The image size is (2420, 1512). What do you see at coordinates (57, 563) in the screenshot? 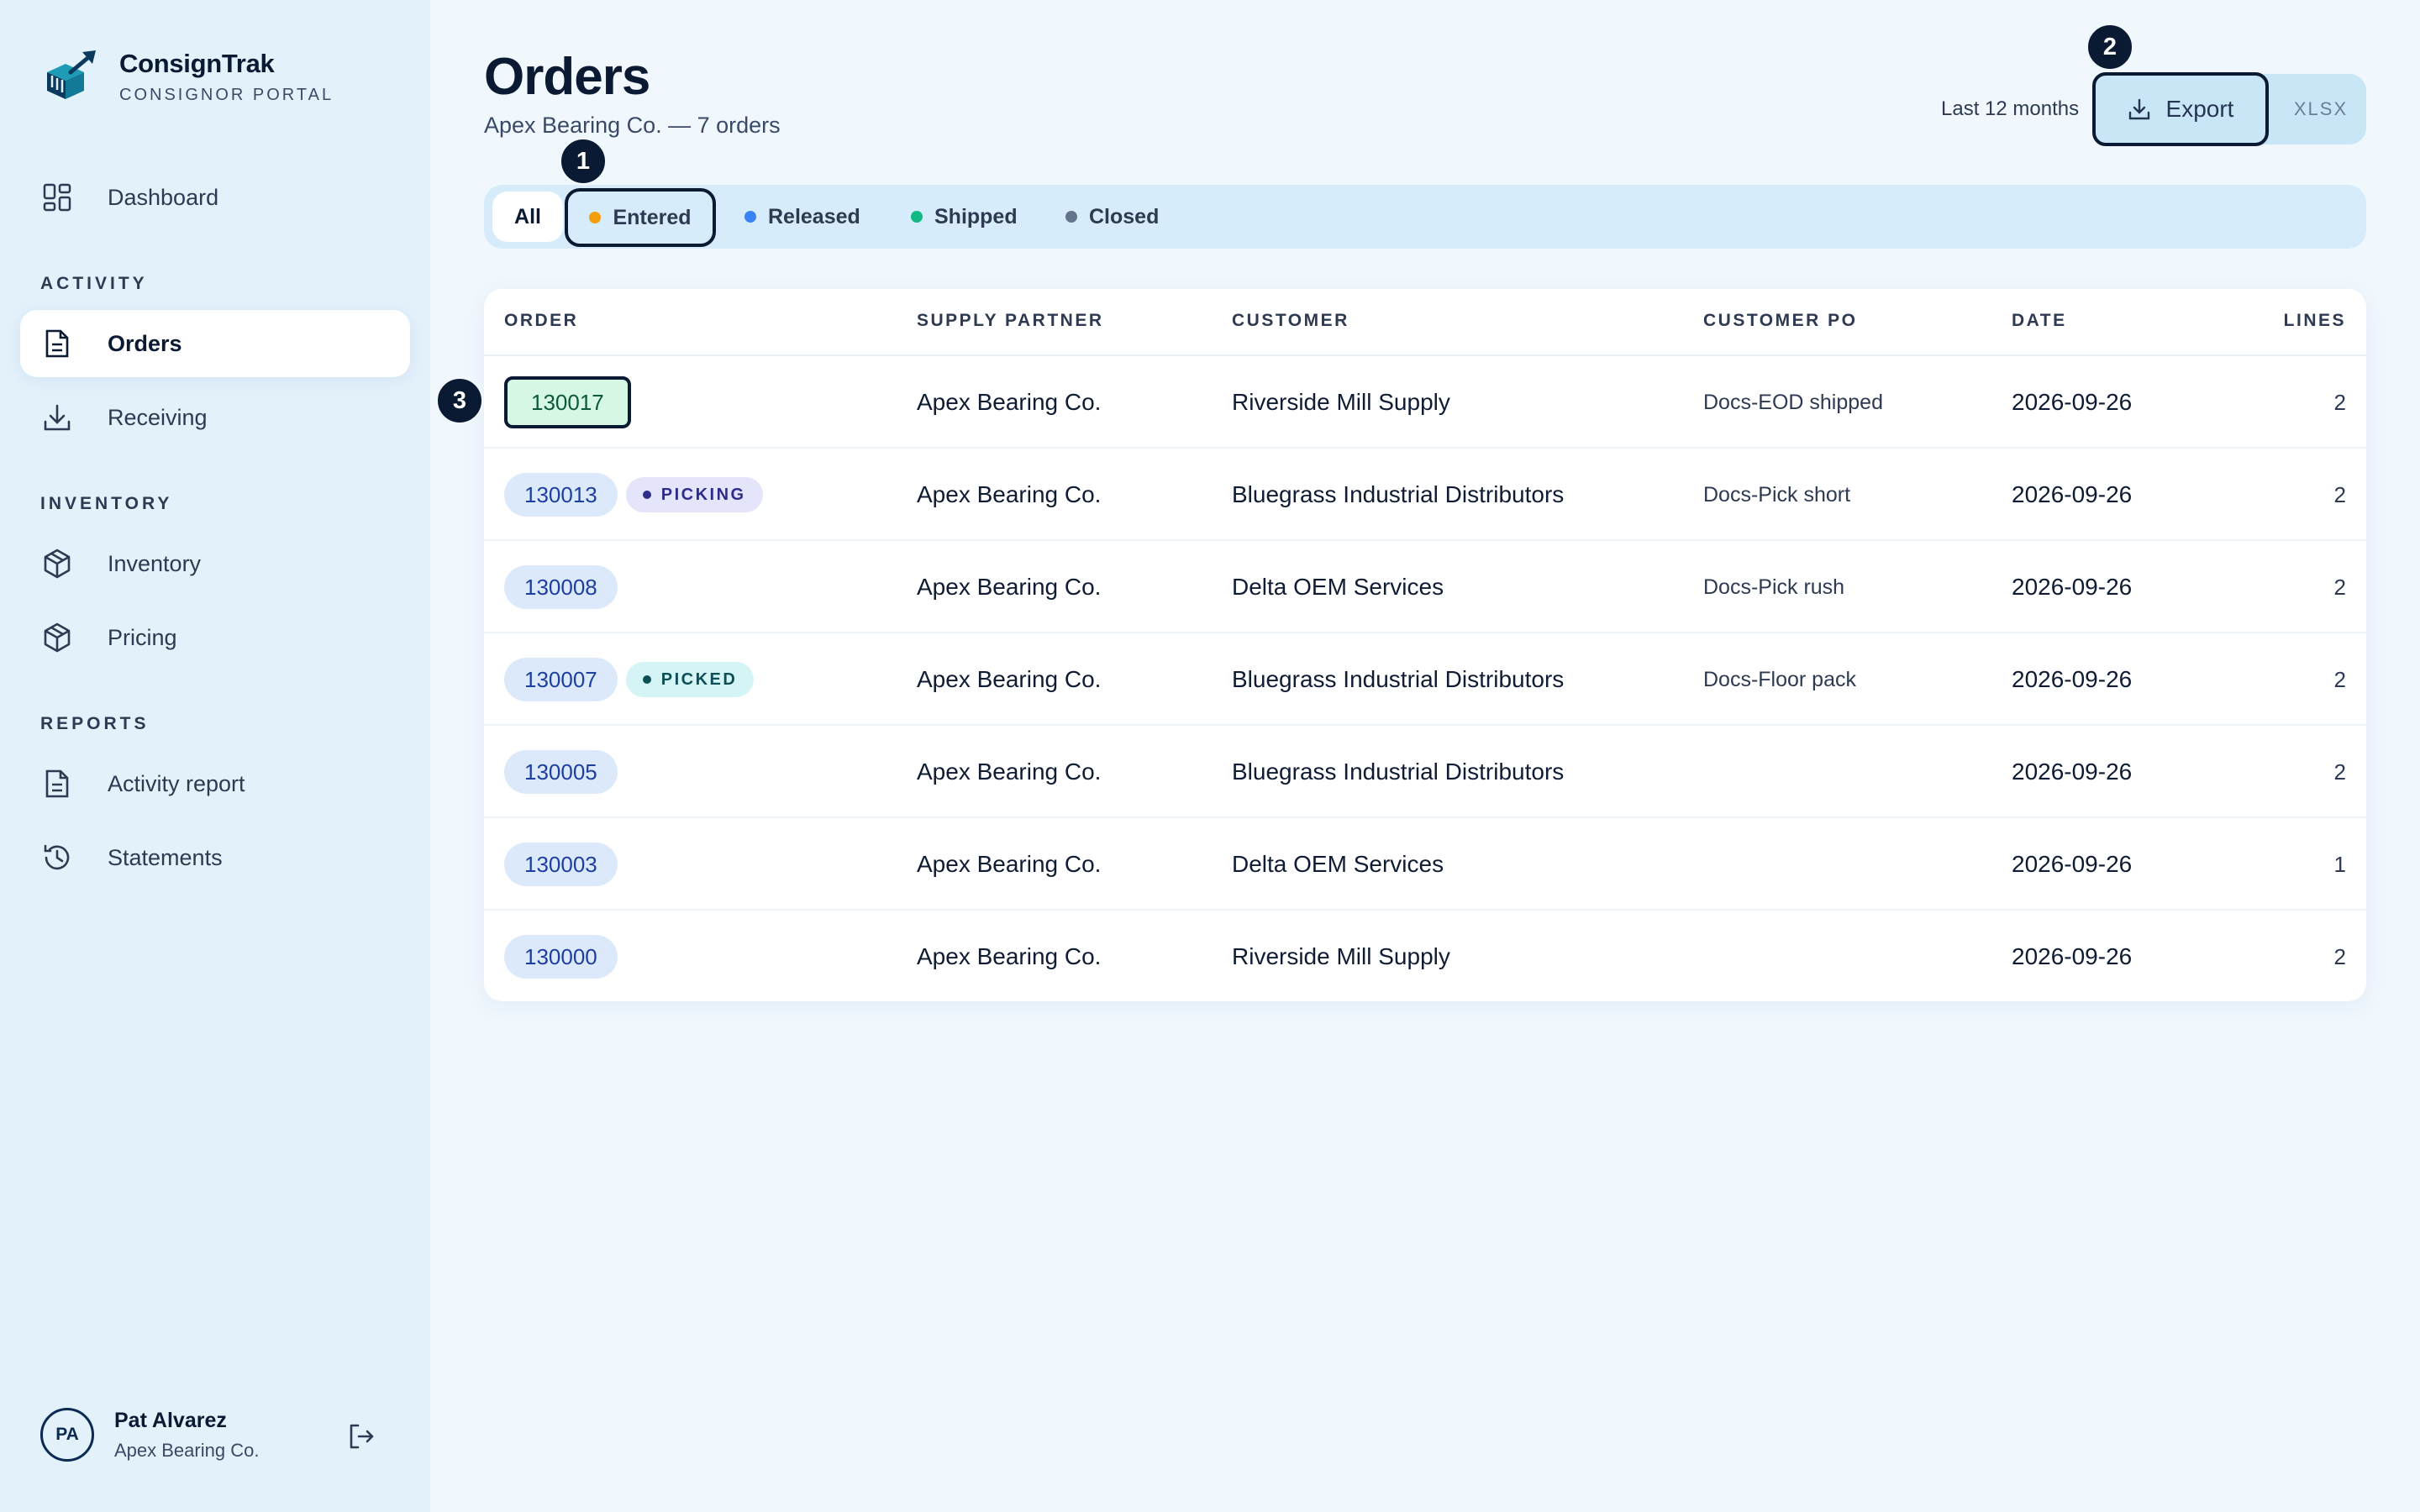
I see `box-icon` at bounding box center [57, 563].